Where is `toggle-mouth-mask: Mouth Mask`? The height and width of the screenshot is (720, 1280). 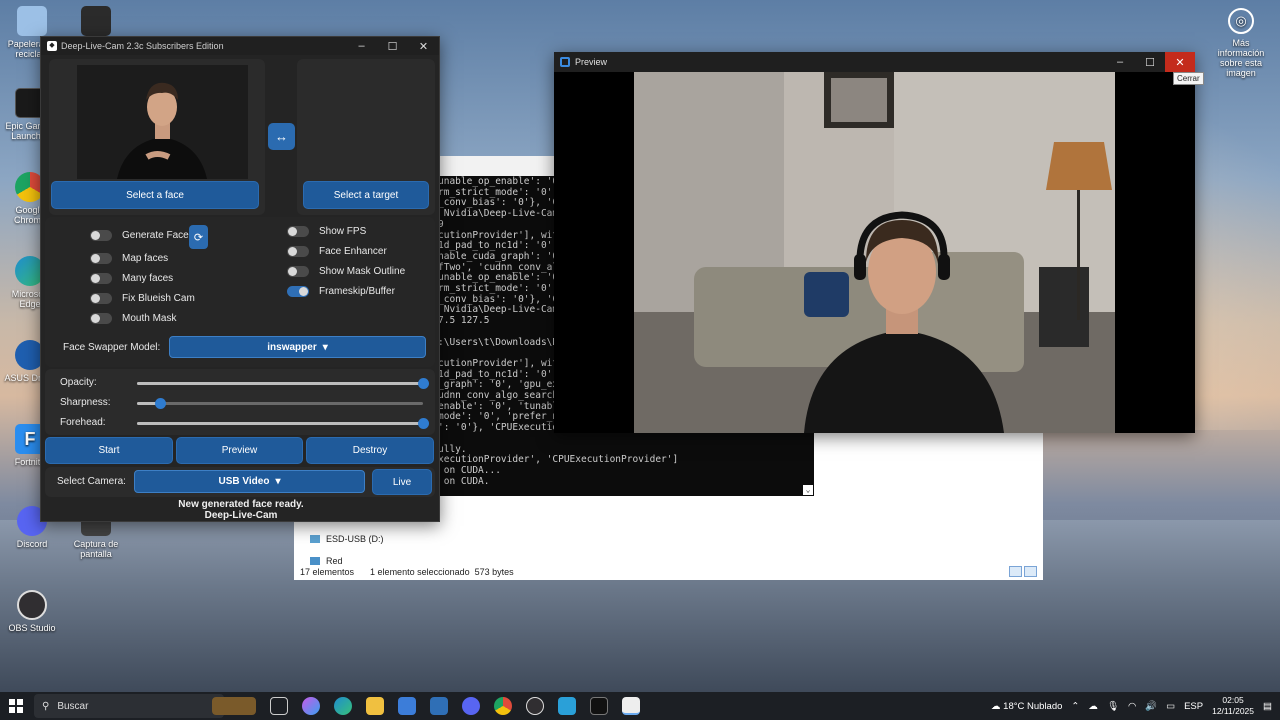
toggle-mouth-mask: Mouth Mask is located at coordinates (133, 318).